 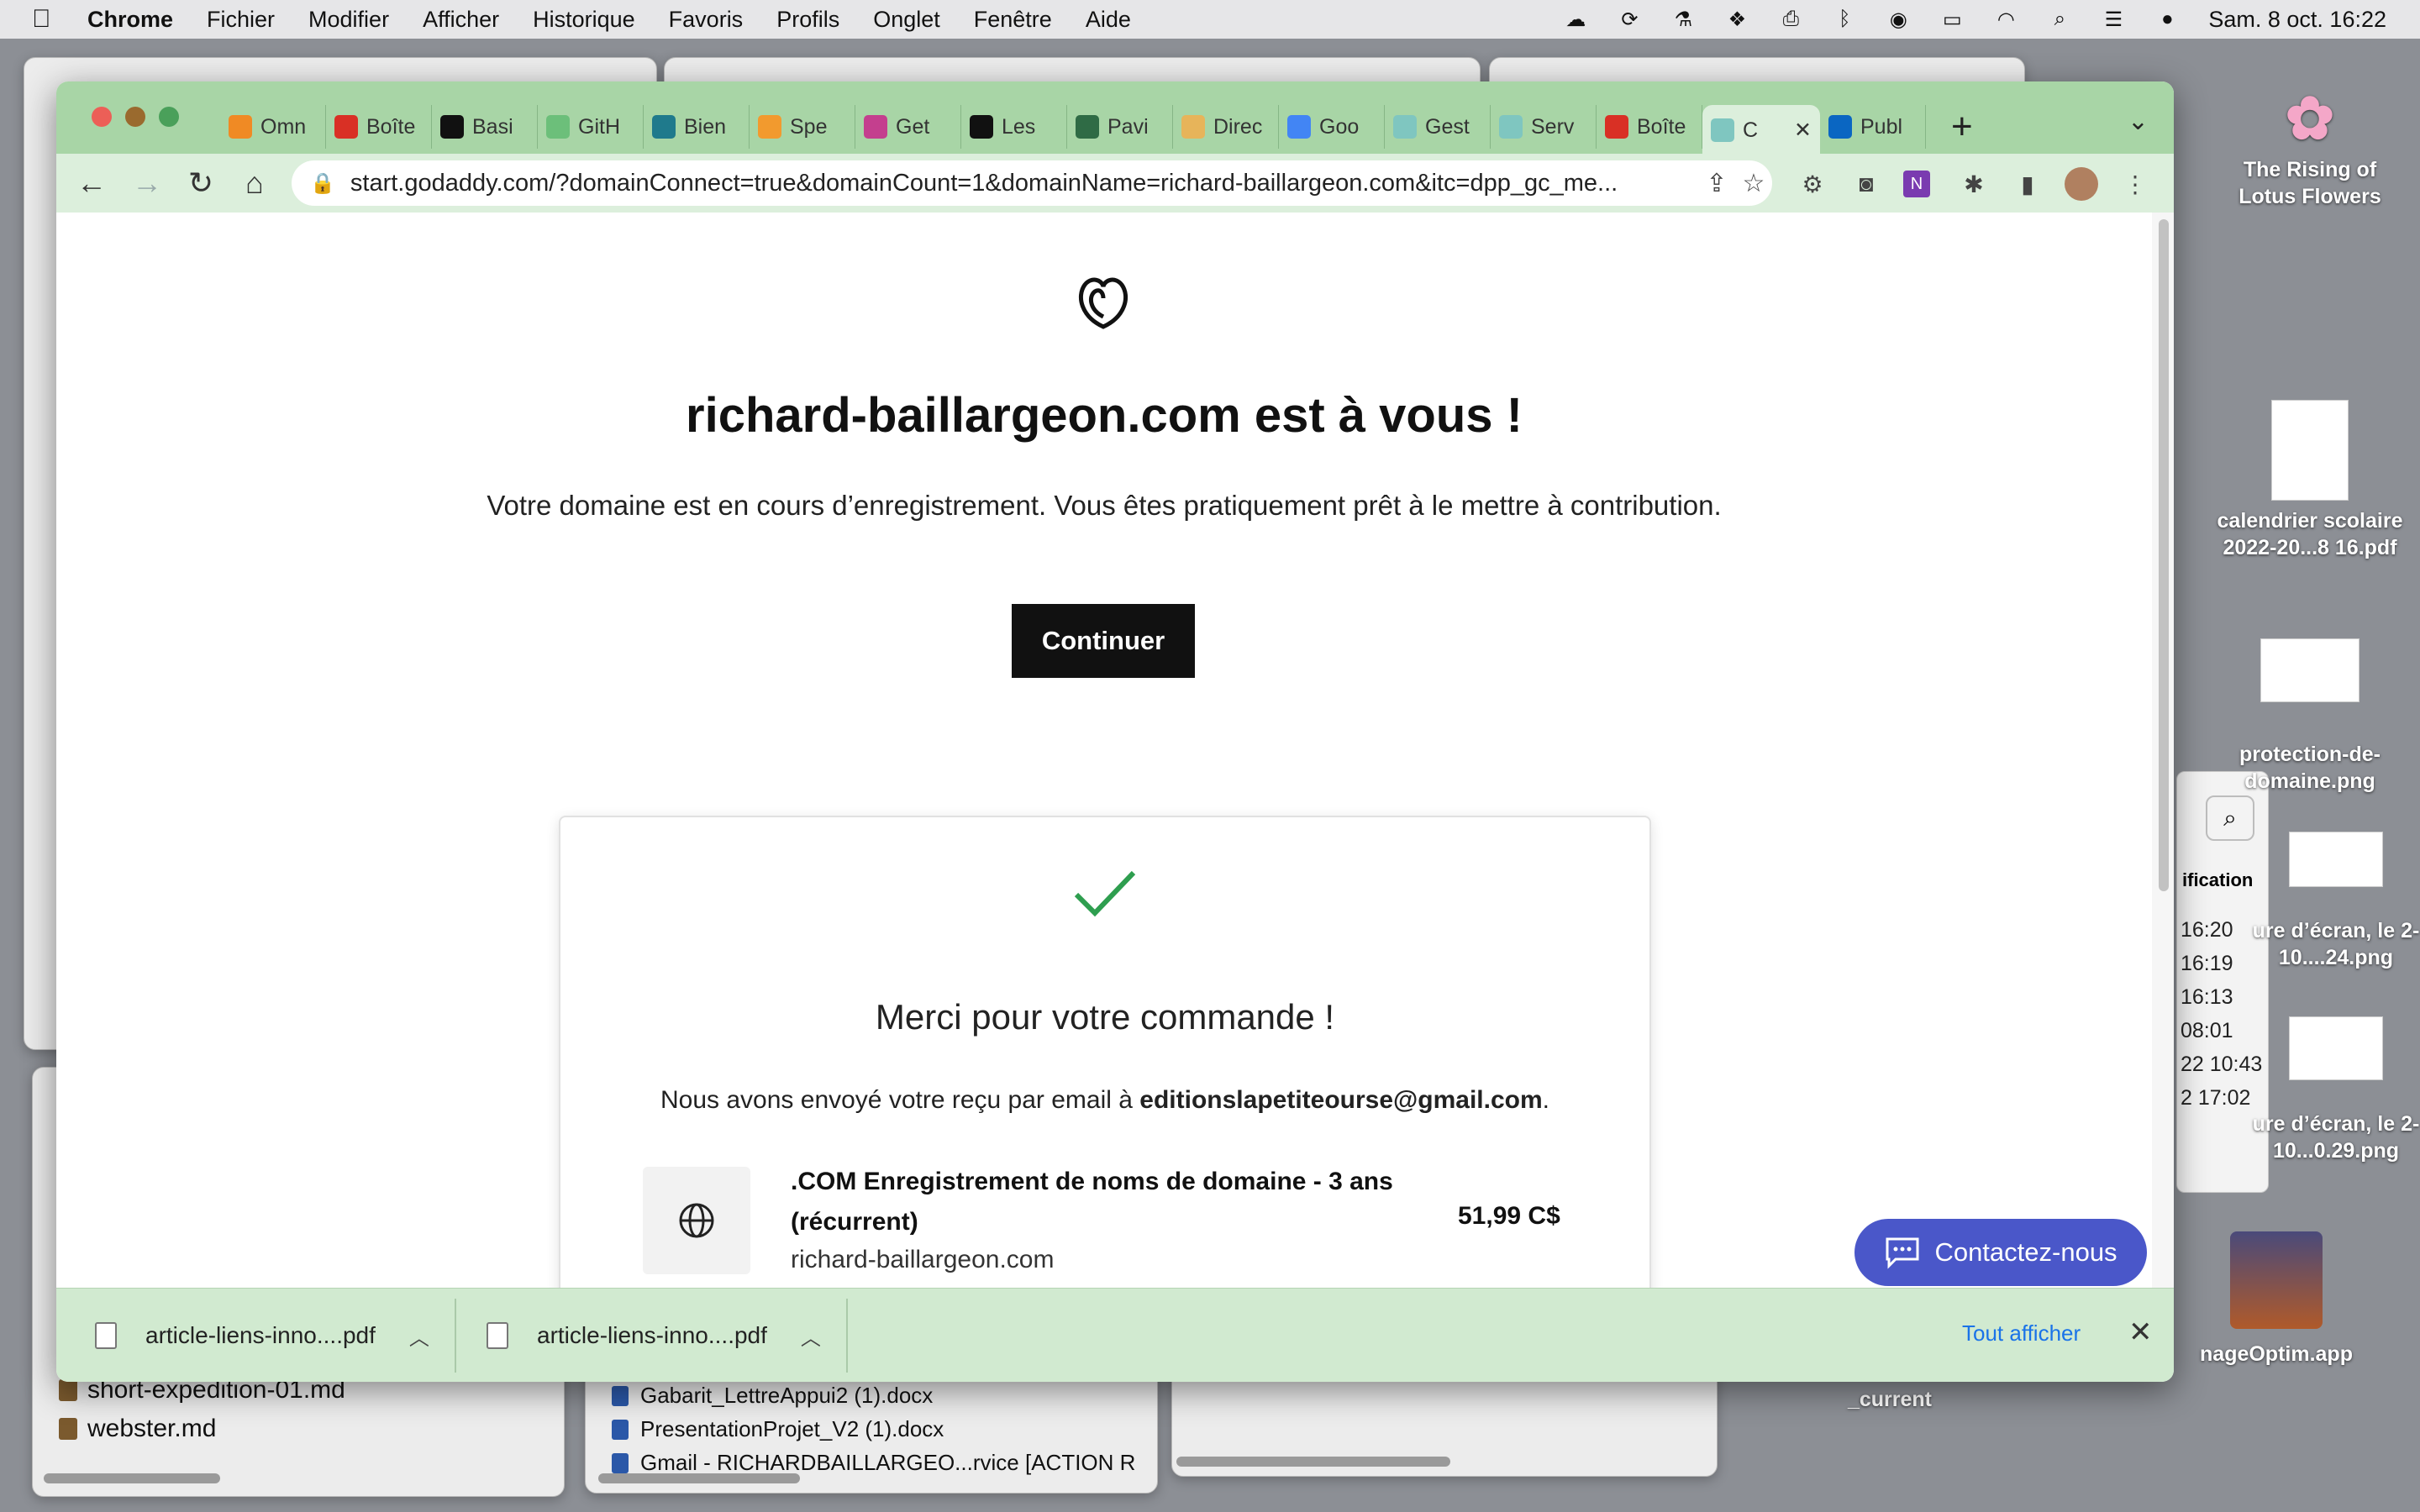 I want to click on accessibility-icon: ◉, so click(x=1899, y=19).